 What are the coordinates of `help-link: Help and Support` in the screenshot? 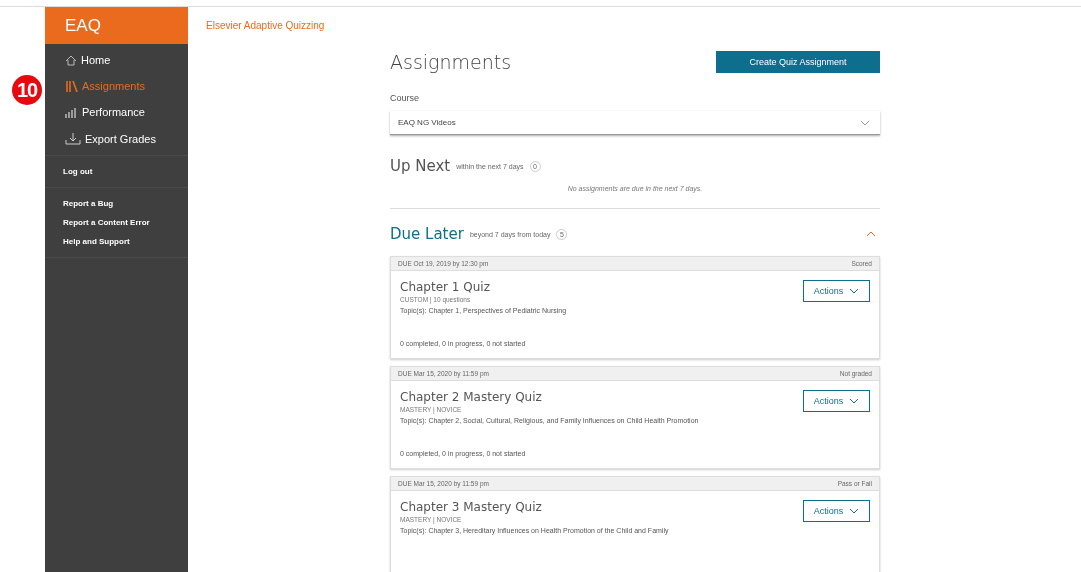 It's located at (125, 241).